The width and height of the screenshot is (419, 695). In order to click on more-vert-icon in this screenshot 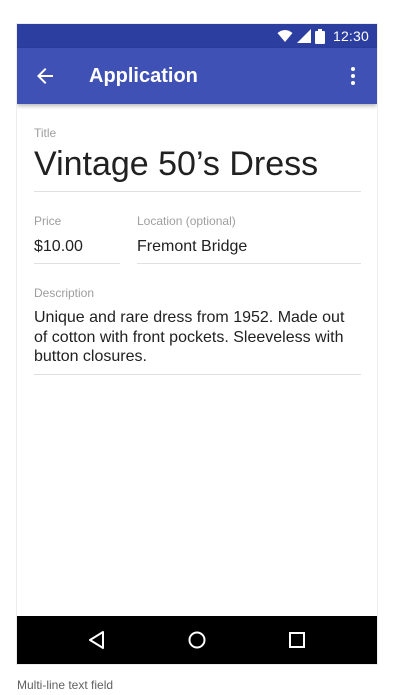, I will do `click(353, 76)`.